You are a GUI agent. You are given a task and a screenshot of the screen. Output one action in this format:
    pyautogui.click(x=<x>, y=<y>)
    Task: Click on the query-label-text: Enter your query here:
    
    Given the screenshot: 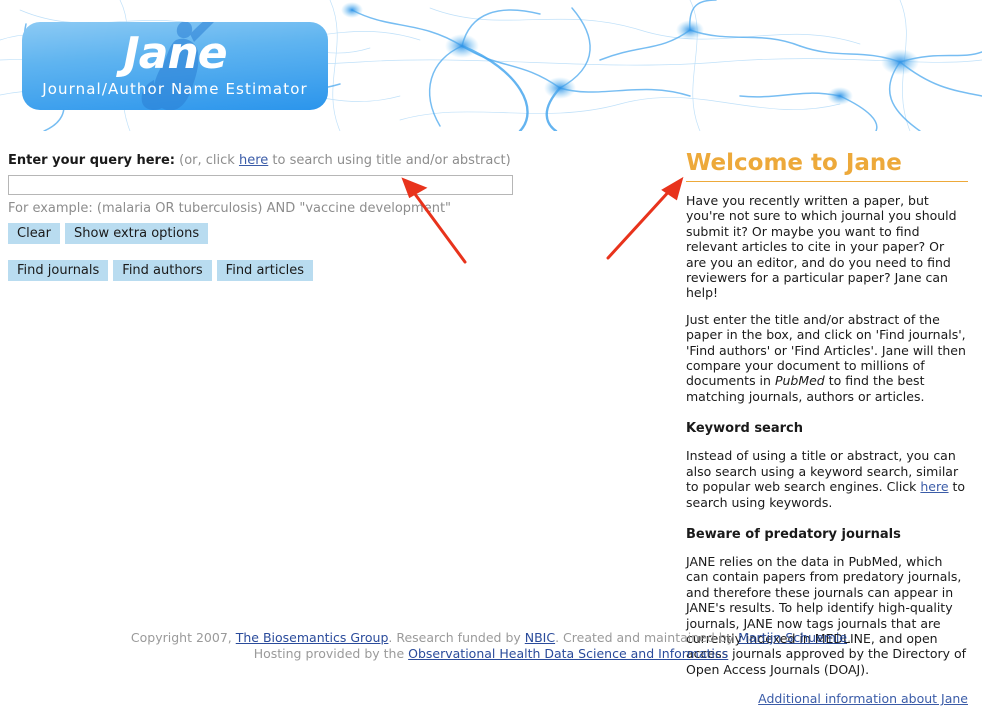 What is the action you would take?
    pyautogui.click(x=91, y=160)
    